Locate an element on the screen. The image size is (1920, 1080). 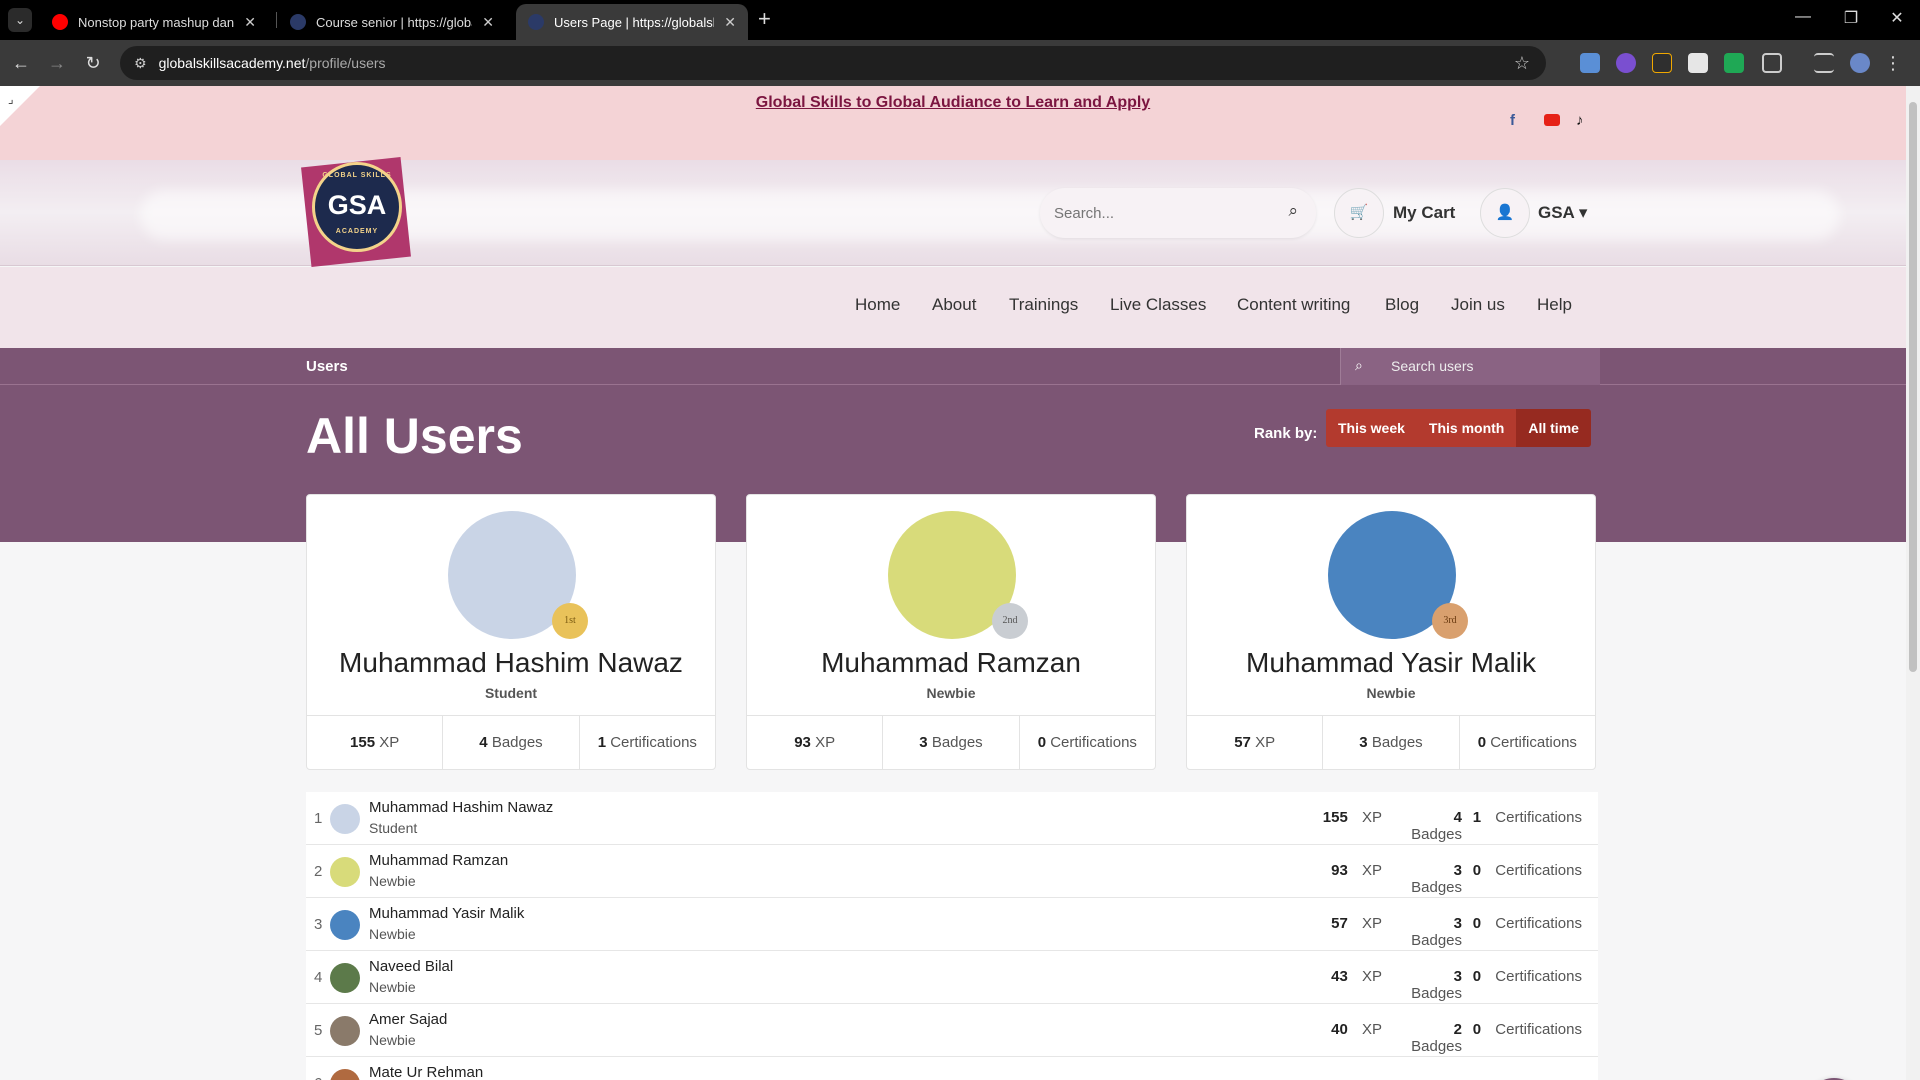
browser-tab-active: Users Page | https://globalskills ✕ is located at coordinates (632, 22).